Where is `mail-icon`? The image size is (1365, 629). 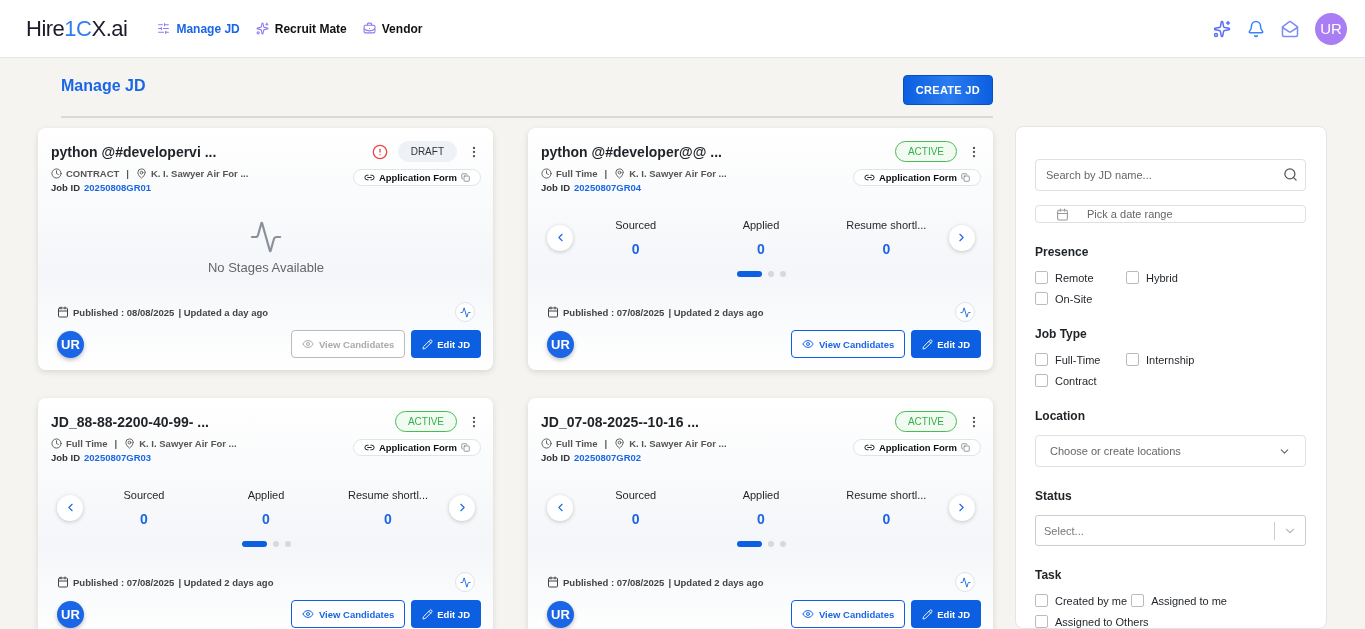 mail-icon is located at coordinates (1290, 28).